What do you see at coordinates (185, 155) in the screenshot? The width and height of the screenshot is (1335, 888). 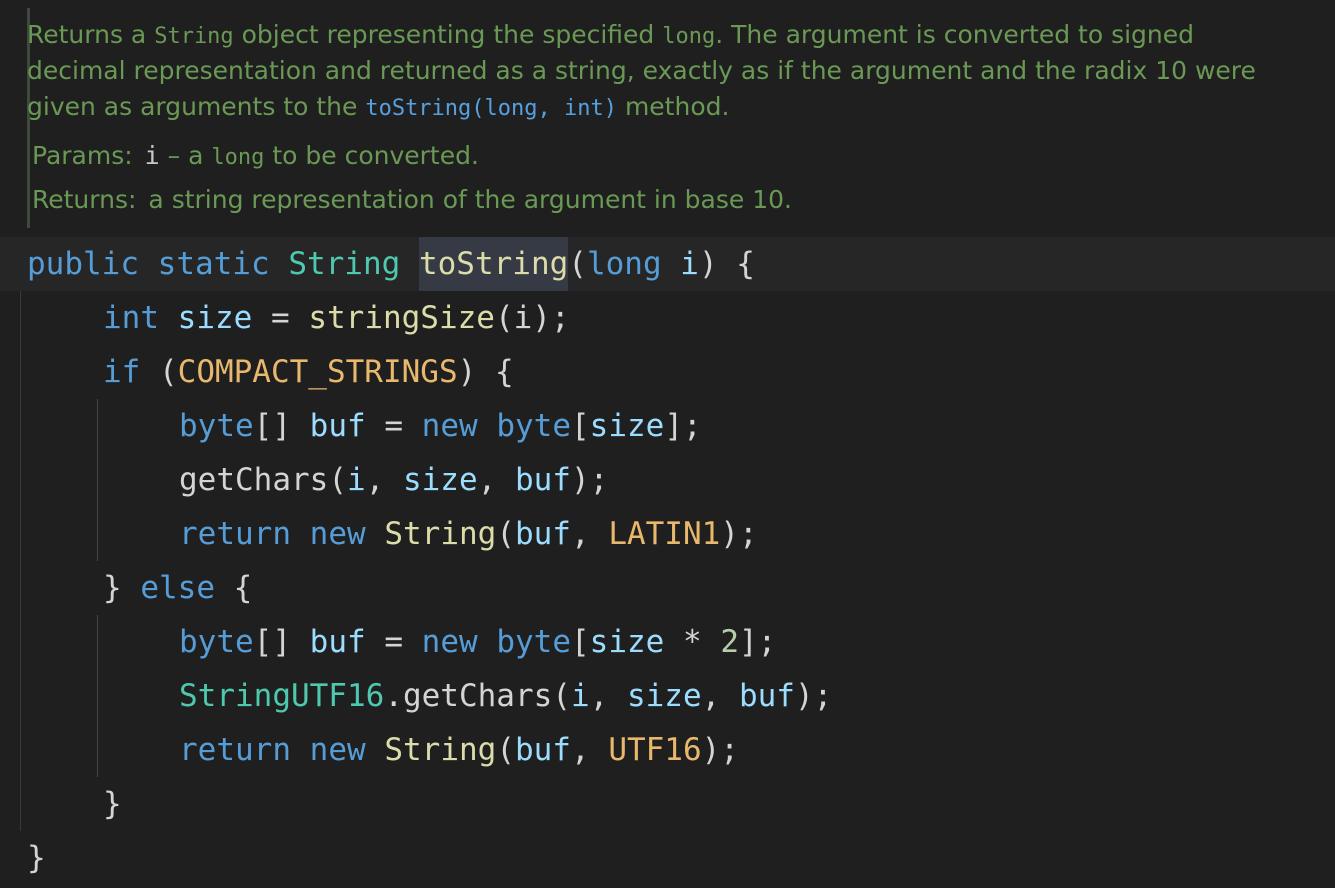 I see `doc-text: – a` at bounding box center [185, 155].